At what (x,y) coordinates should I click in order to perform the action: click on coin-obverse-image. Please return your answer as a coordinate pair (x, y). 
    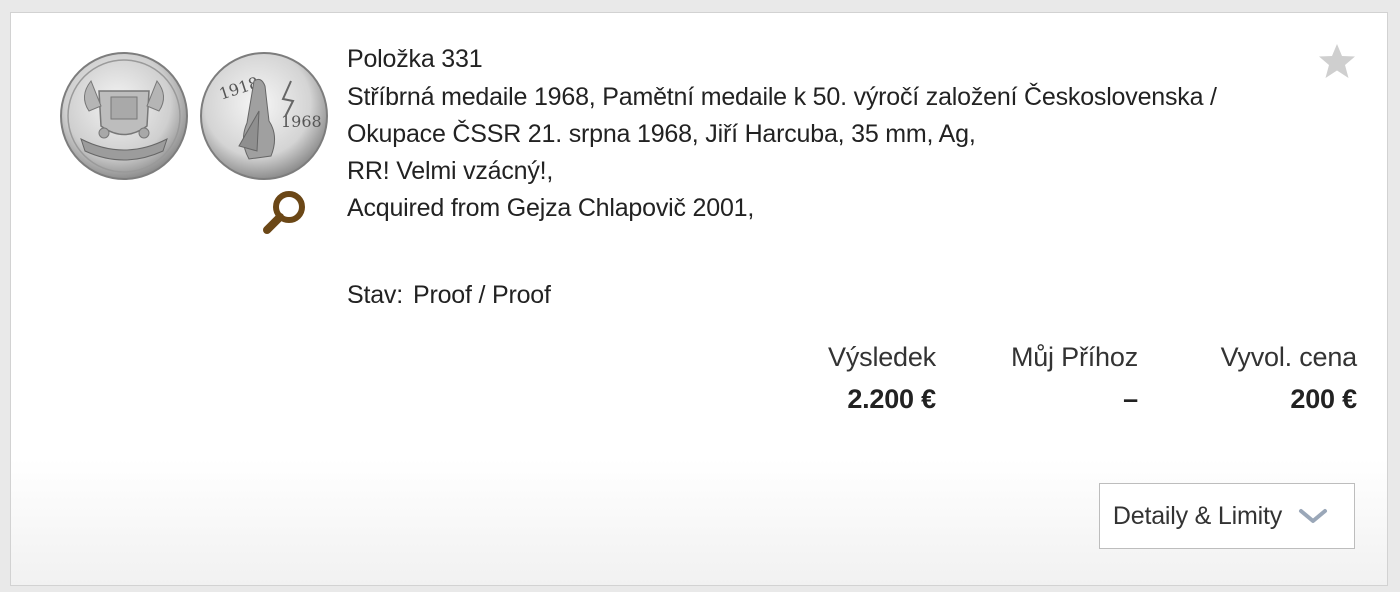
    Looking at the image, I should click on (124, 116).